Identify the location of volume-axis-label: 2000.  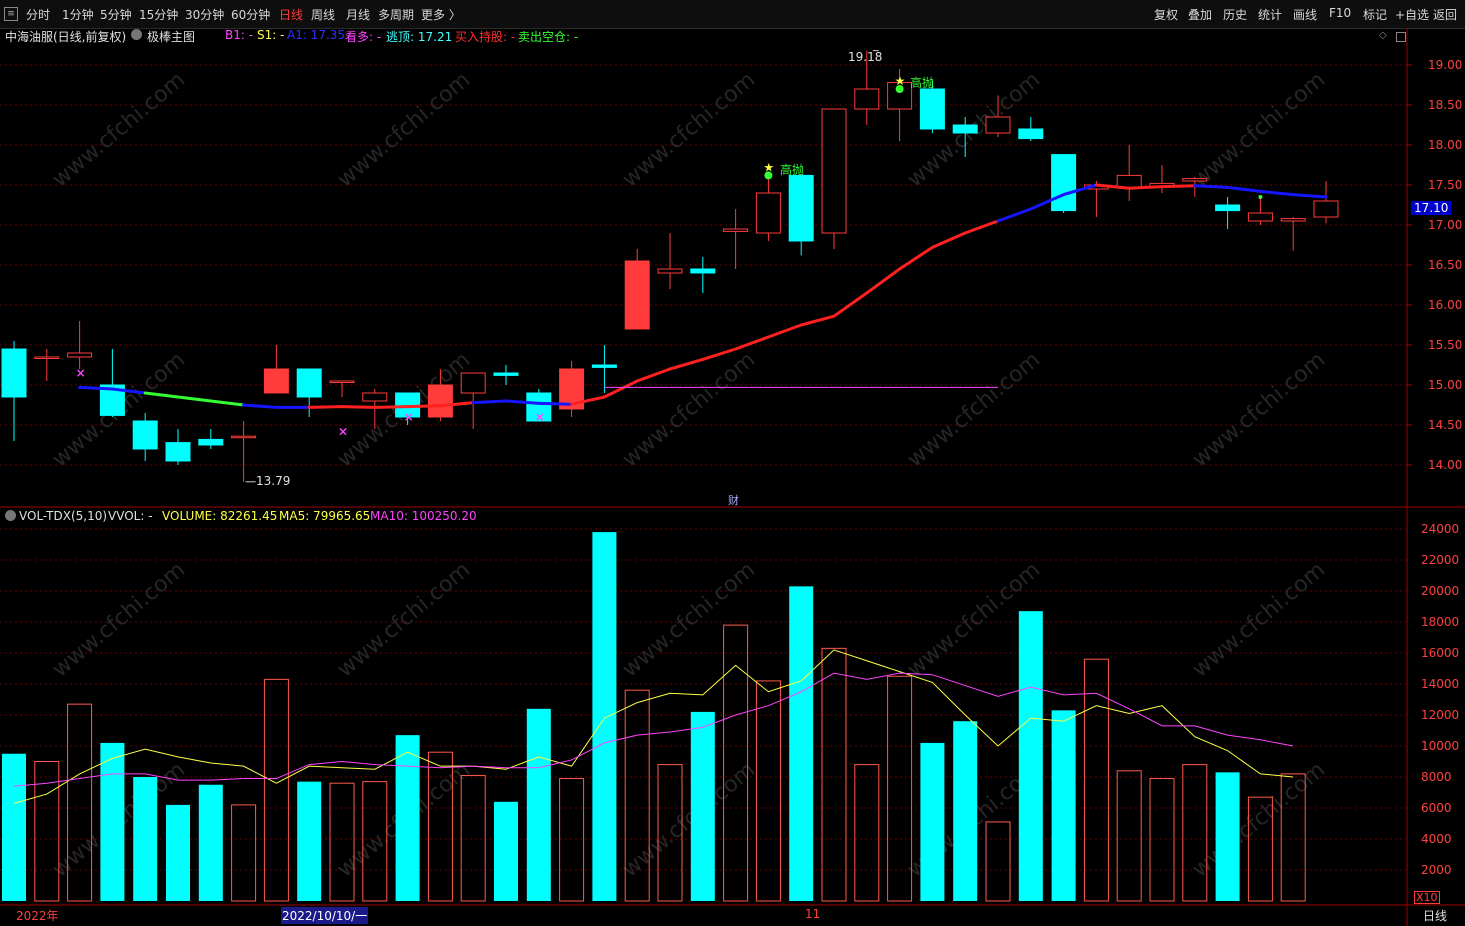
(1436, 870).